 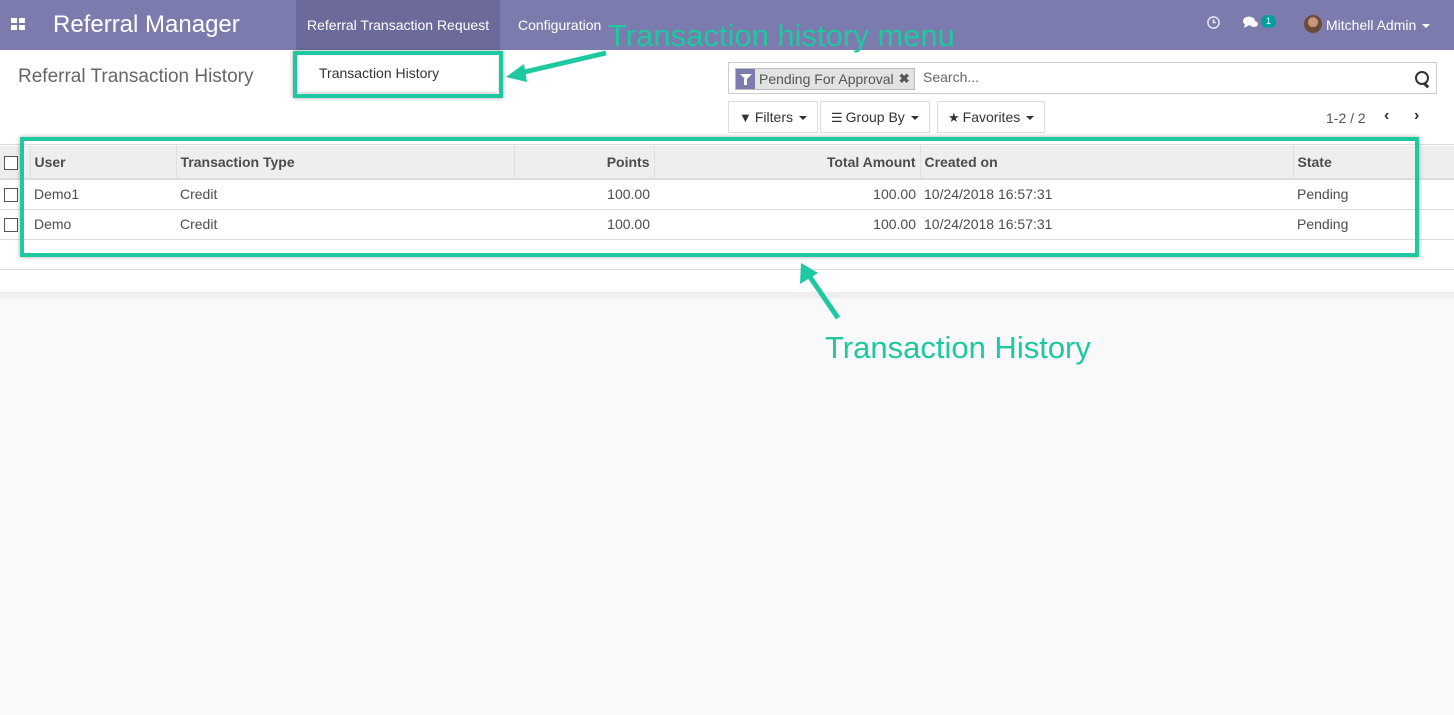 What do you see at coordinates (781, 35) in the screenshot?
I see `annotation-menu-label: Transaction history menu` at bounding box center [781, 35].